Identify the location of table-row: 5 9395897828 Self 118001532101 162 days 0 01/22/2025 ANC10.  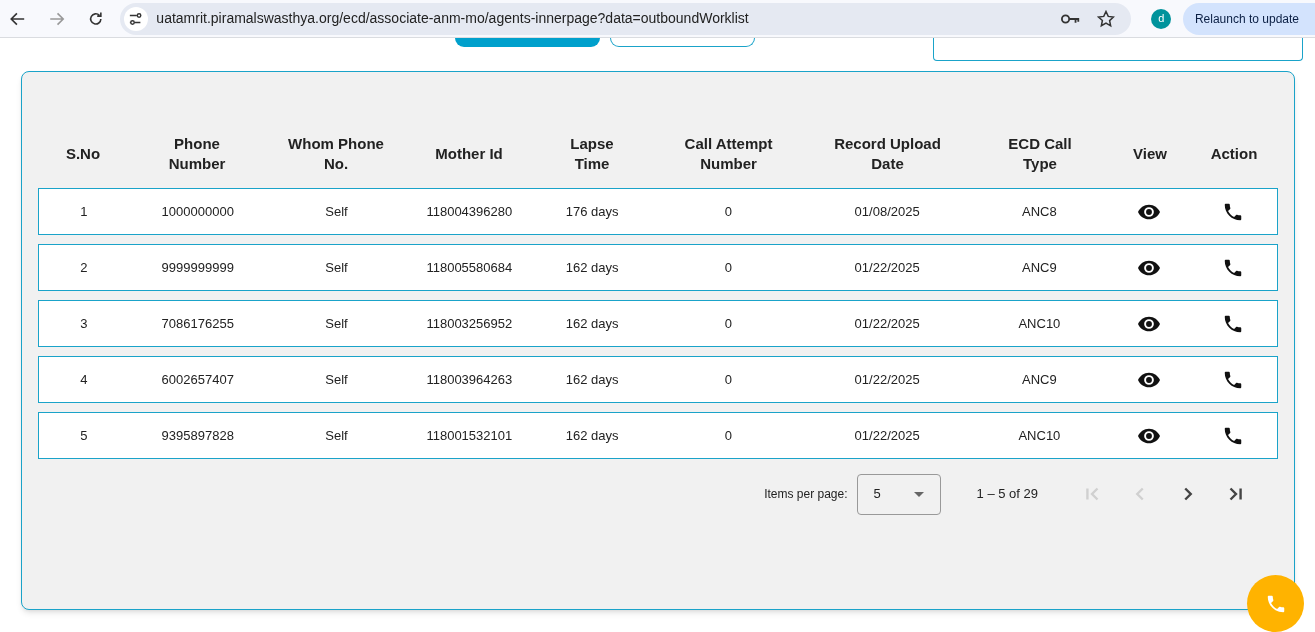
(658, 435).